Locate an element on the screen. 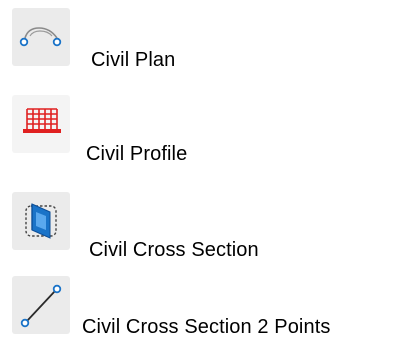  tool-label-civil-cross-section-2-points: Civil Cross Section 2 Points is located at coordinates (206, 327).